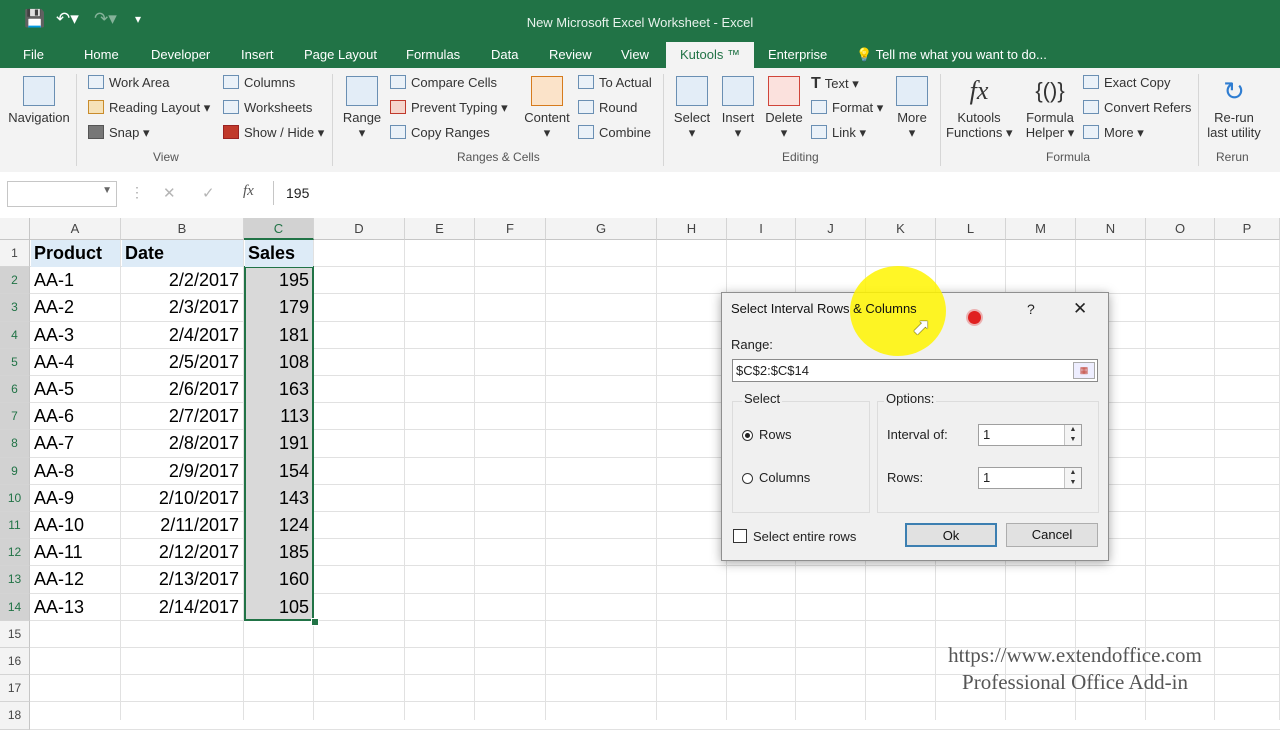 The height and width of the screenshot is (730, 1280). Describe the element at coordinates (570, 55) in the screenshot. I see `tab-review: Review` at that location.